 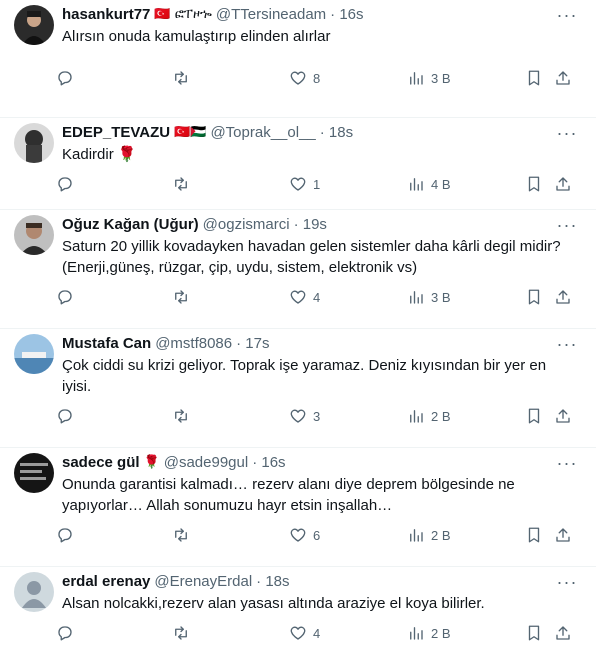 What do you see at coordinates (116, 133) in the screenshot?
I see `author-name: EDEP_TEVAZU` at bounding box center [116, 133].